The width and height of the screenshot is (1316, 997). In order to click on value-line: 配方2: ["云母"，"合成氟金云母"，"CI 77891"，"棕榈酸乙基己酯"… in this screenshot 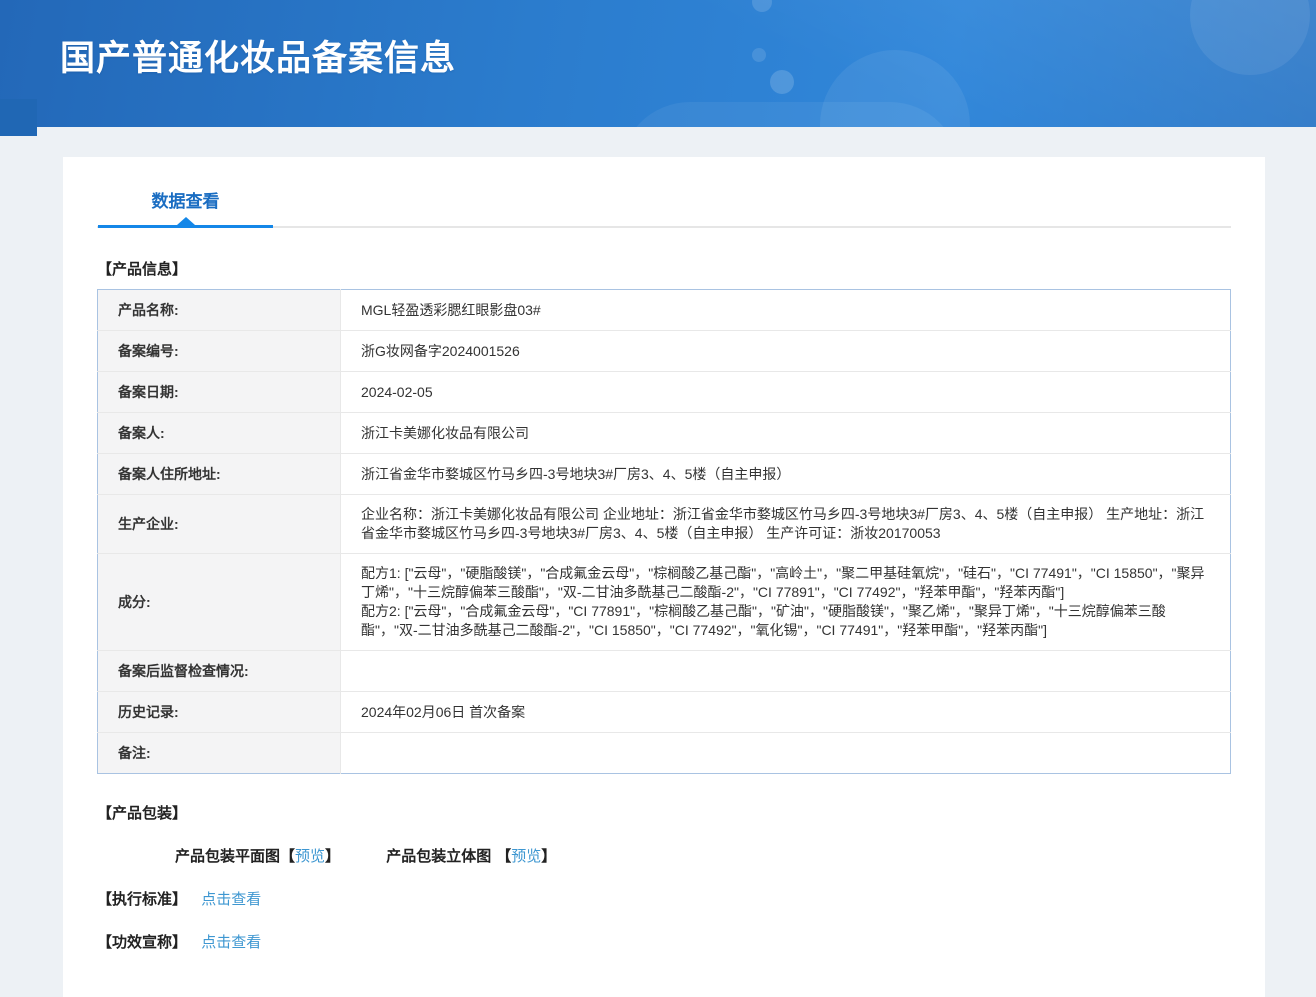, I will do `click(763, 620)`.